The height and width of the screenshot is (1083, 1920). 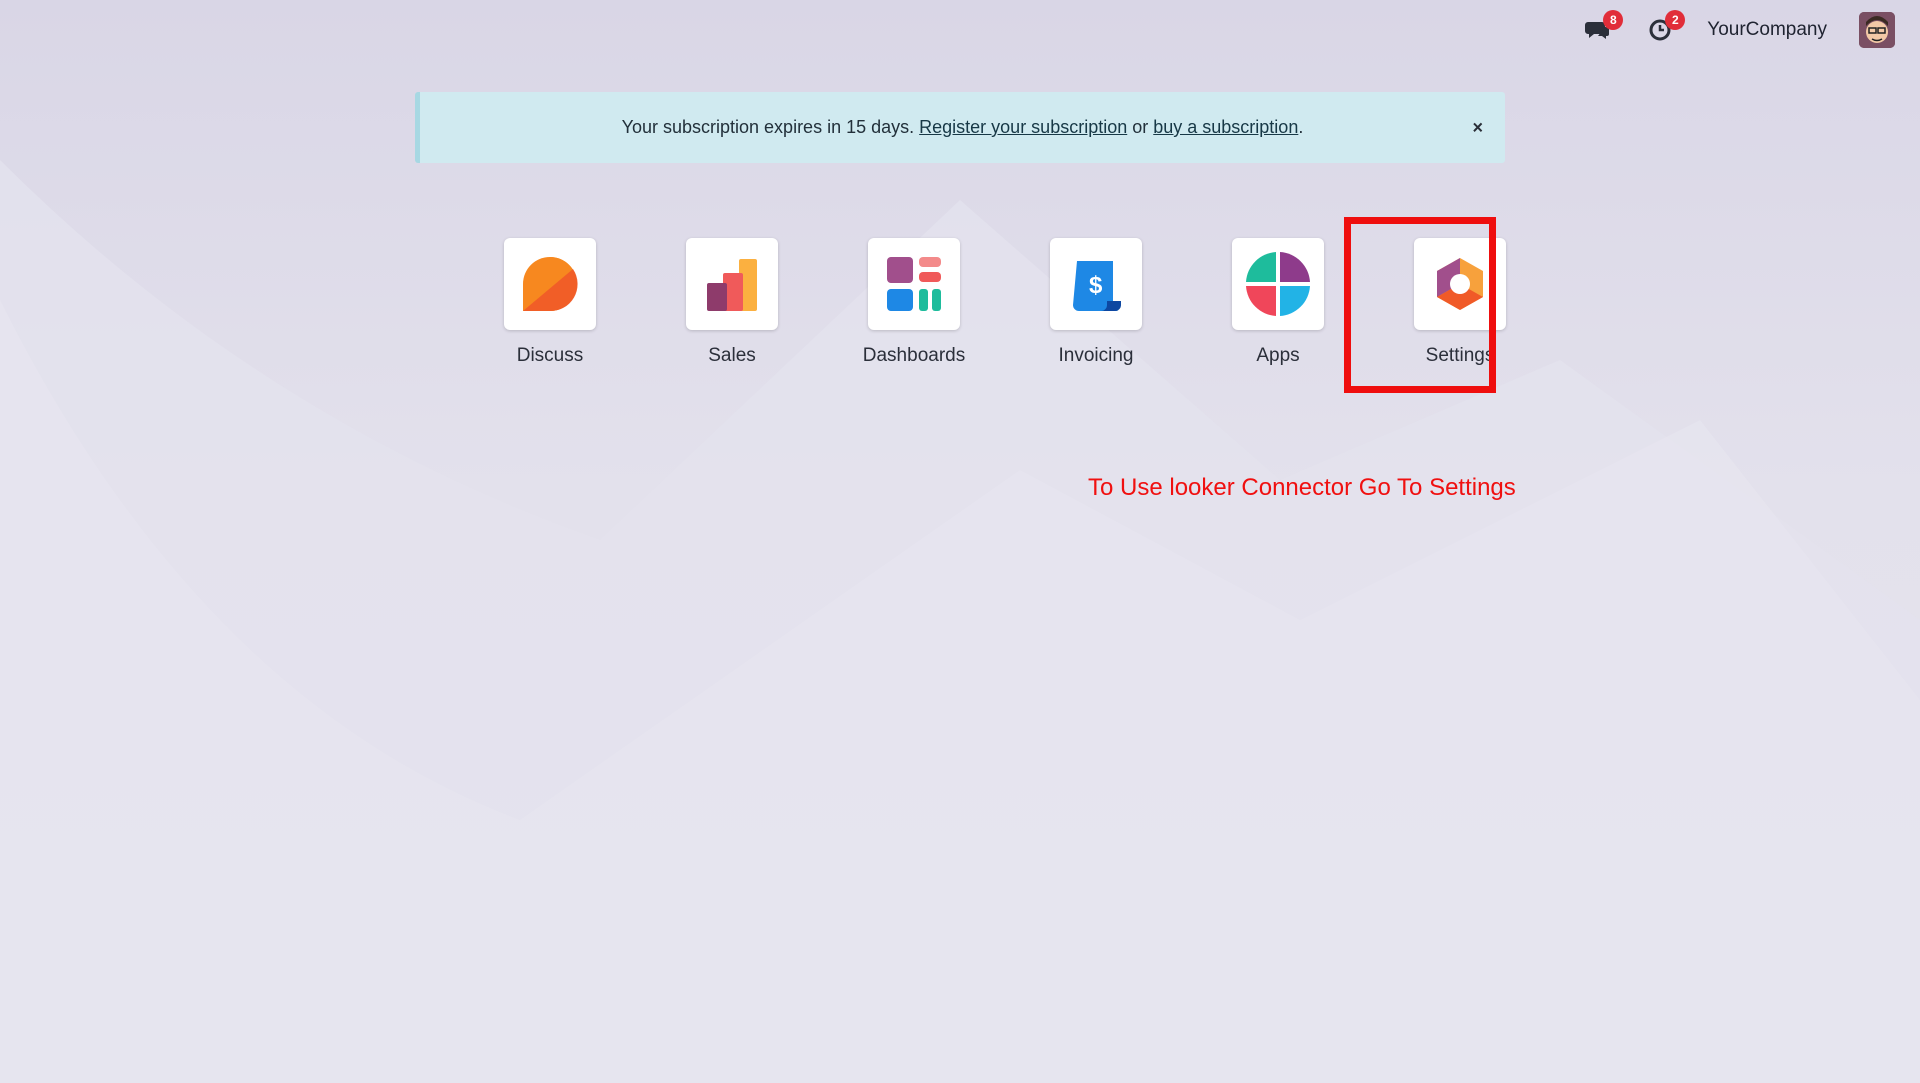 What do you see at coordinates (550, 284) in the screenshot?
I see `discuss-icon` at bounding box center [550, 284].